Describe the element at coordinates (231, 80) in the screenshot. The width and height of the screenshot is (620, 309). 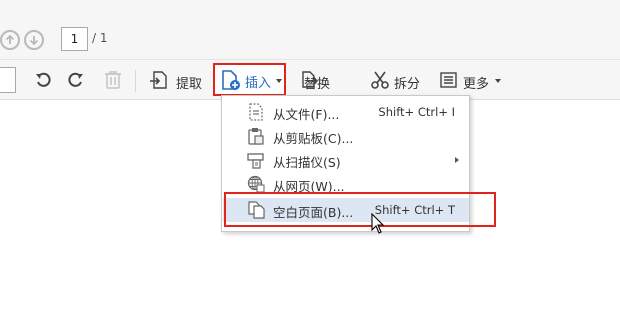
I see `insert-page-icon` at that location.